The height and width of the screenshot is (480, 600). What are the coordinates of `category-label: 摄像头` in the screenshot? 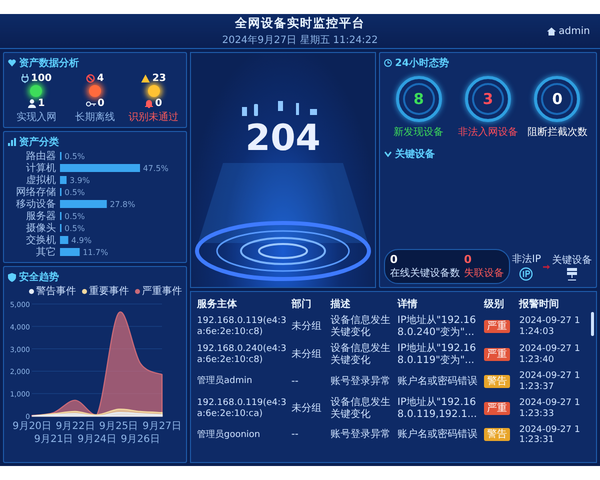 It's located at (41, 228).